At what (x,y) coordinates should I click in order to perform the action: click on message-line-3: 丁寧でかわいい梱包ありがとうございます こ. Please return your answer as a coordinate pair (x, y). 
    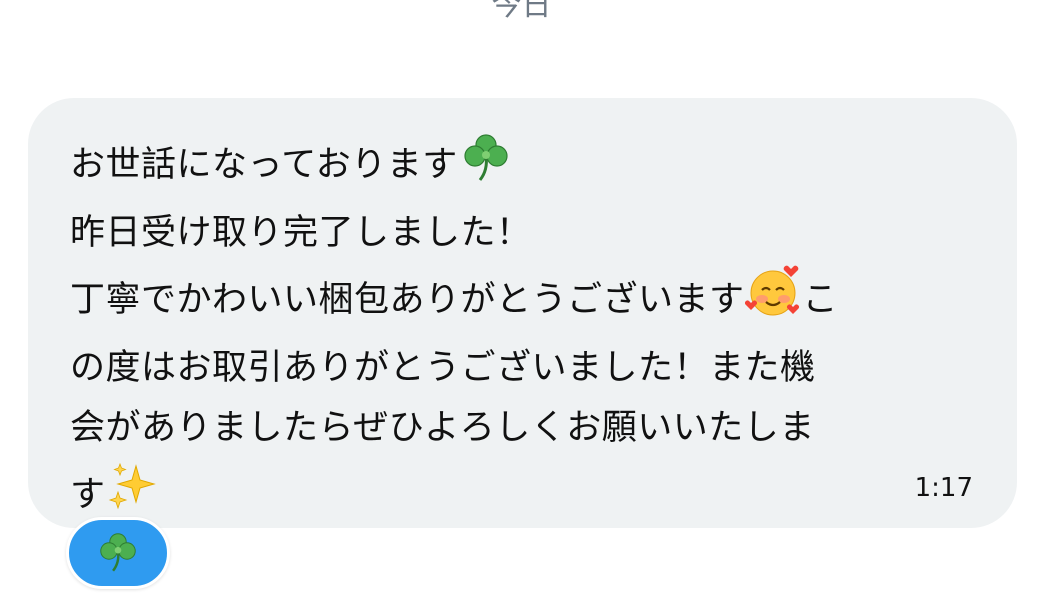
    Looking at the image, I should click on (522, 300).